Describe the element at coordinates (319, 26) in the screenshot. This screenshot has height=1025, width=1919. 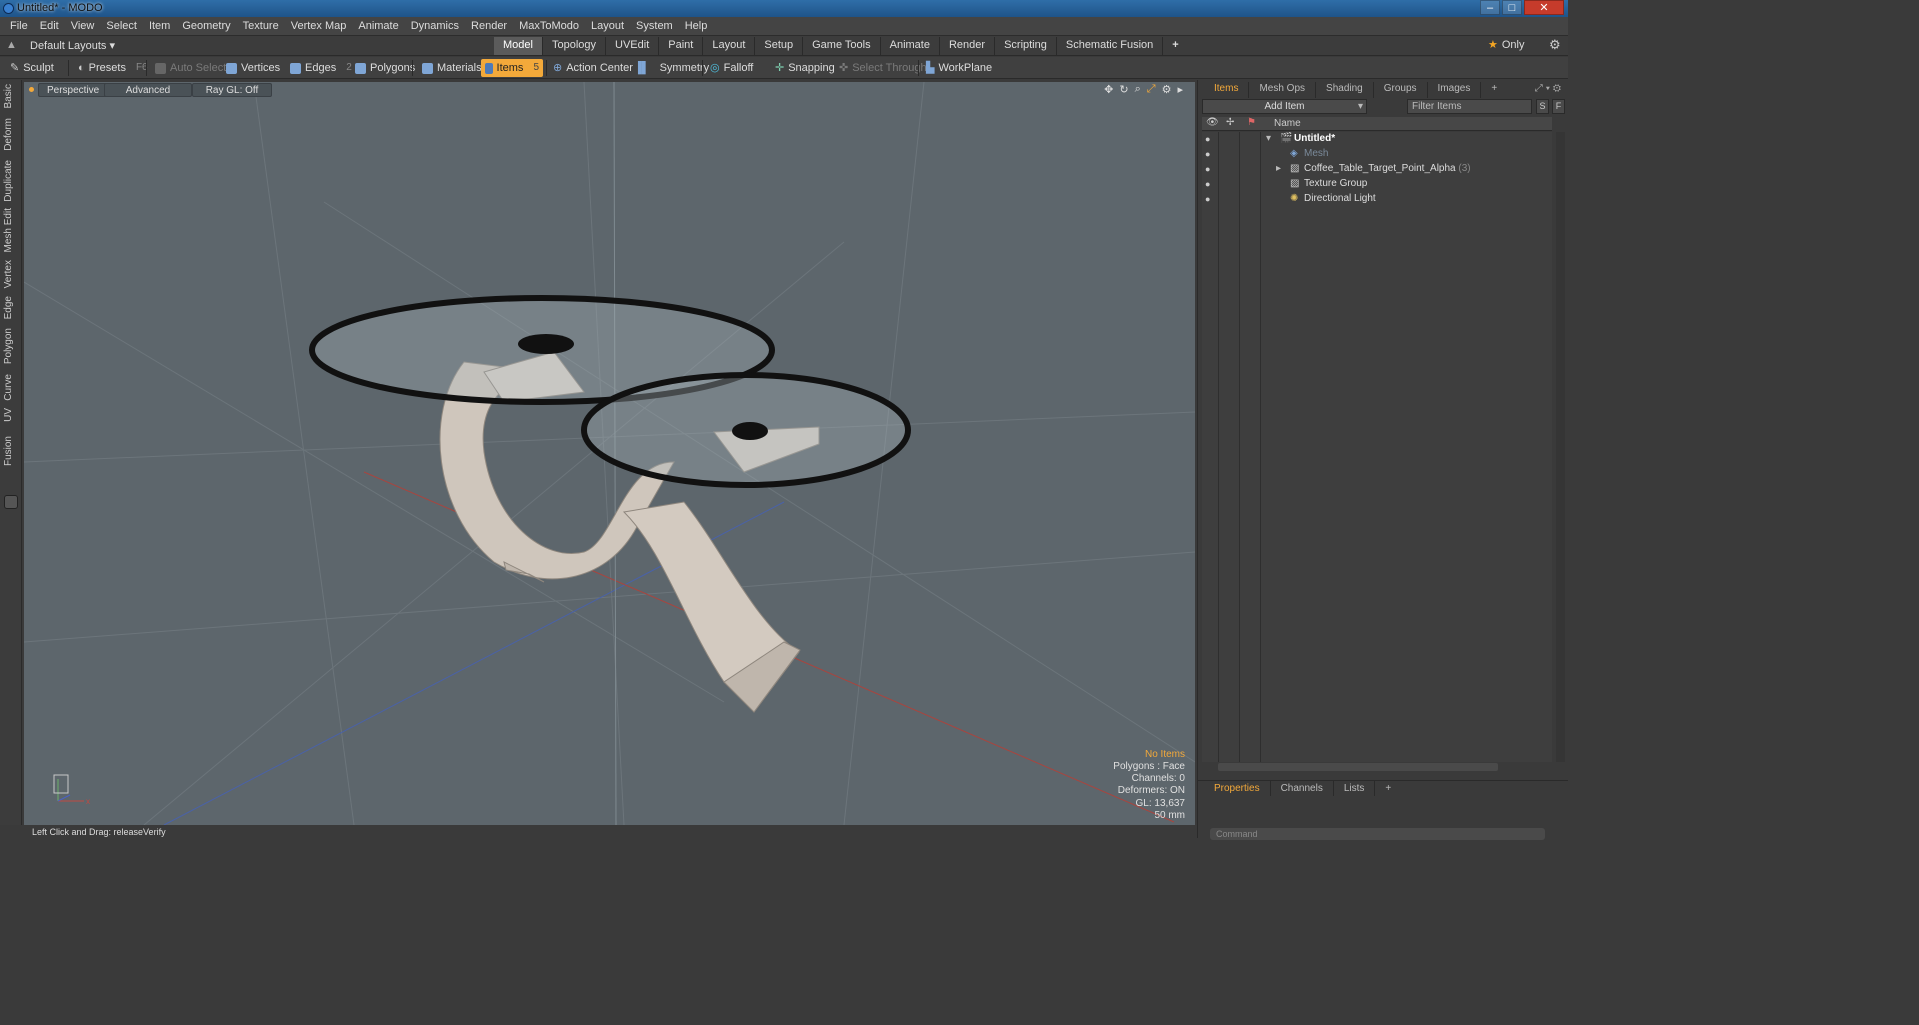
I see `menu-vertex-map: Vertex Map` at that location.